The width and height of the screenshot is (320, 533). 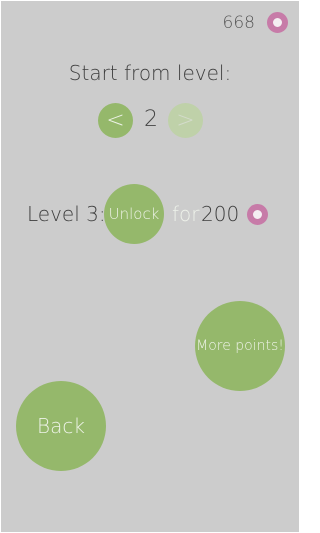 I want to click on unlock-cost: 200, so click(x=220, y=214).